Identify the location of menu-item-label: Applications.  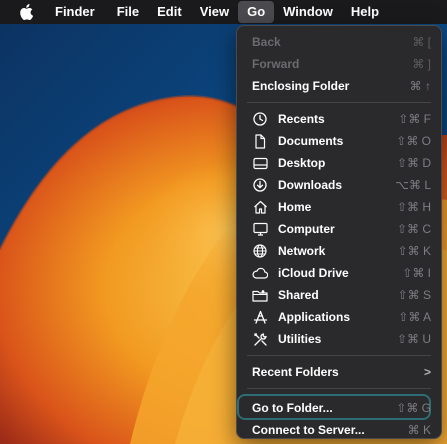
(314, 317).